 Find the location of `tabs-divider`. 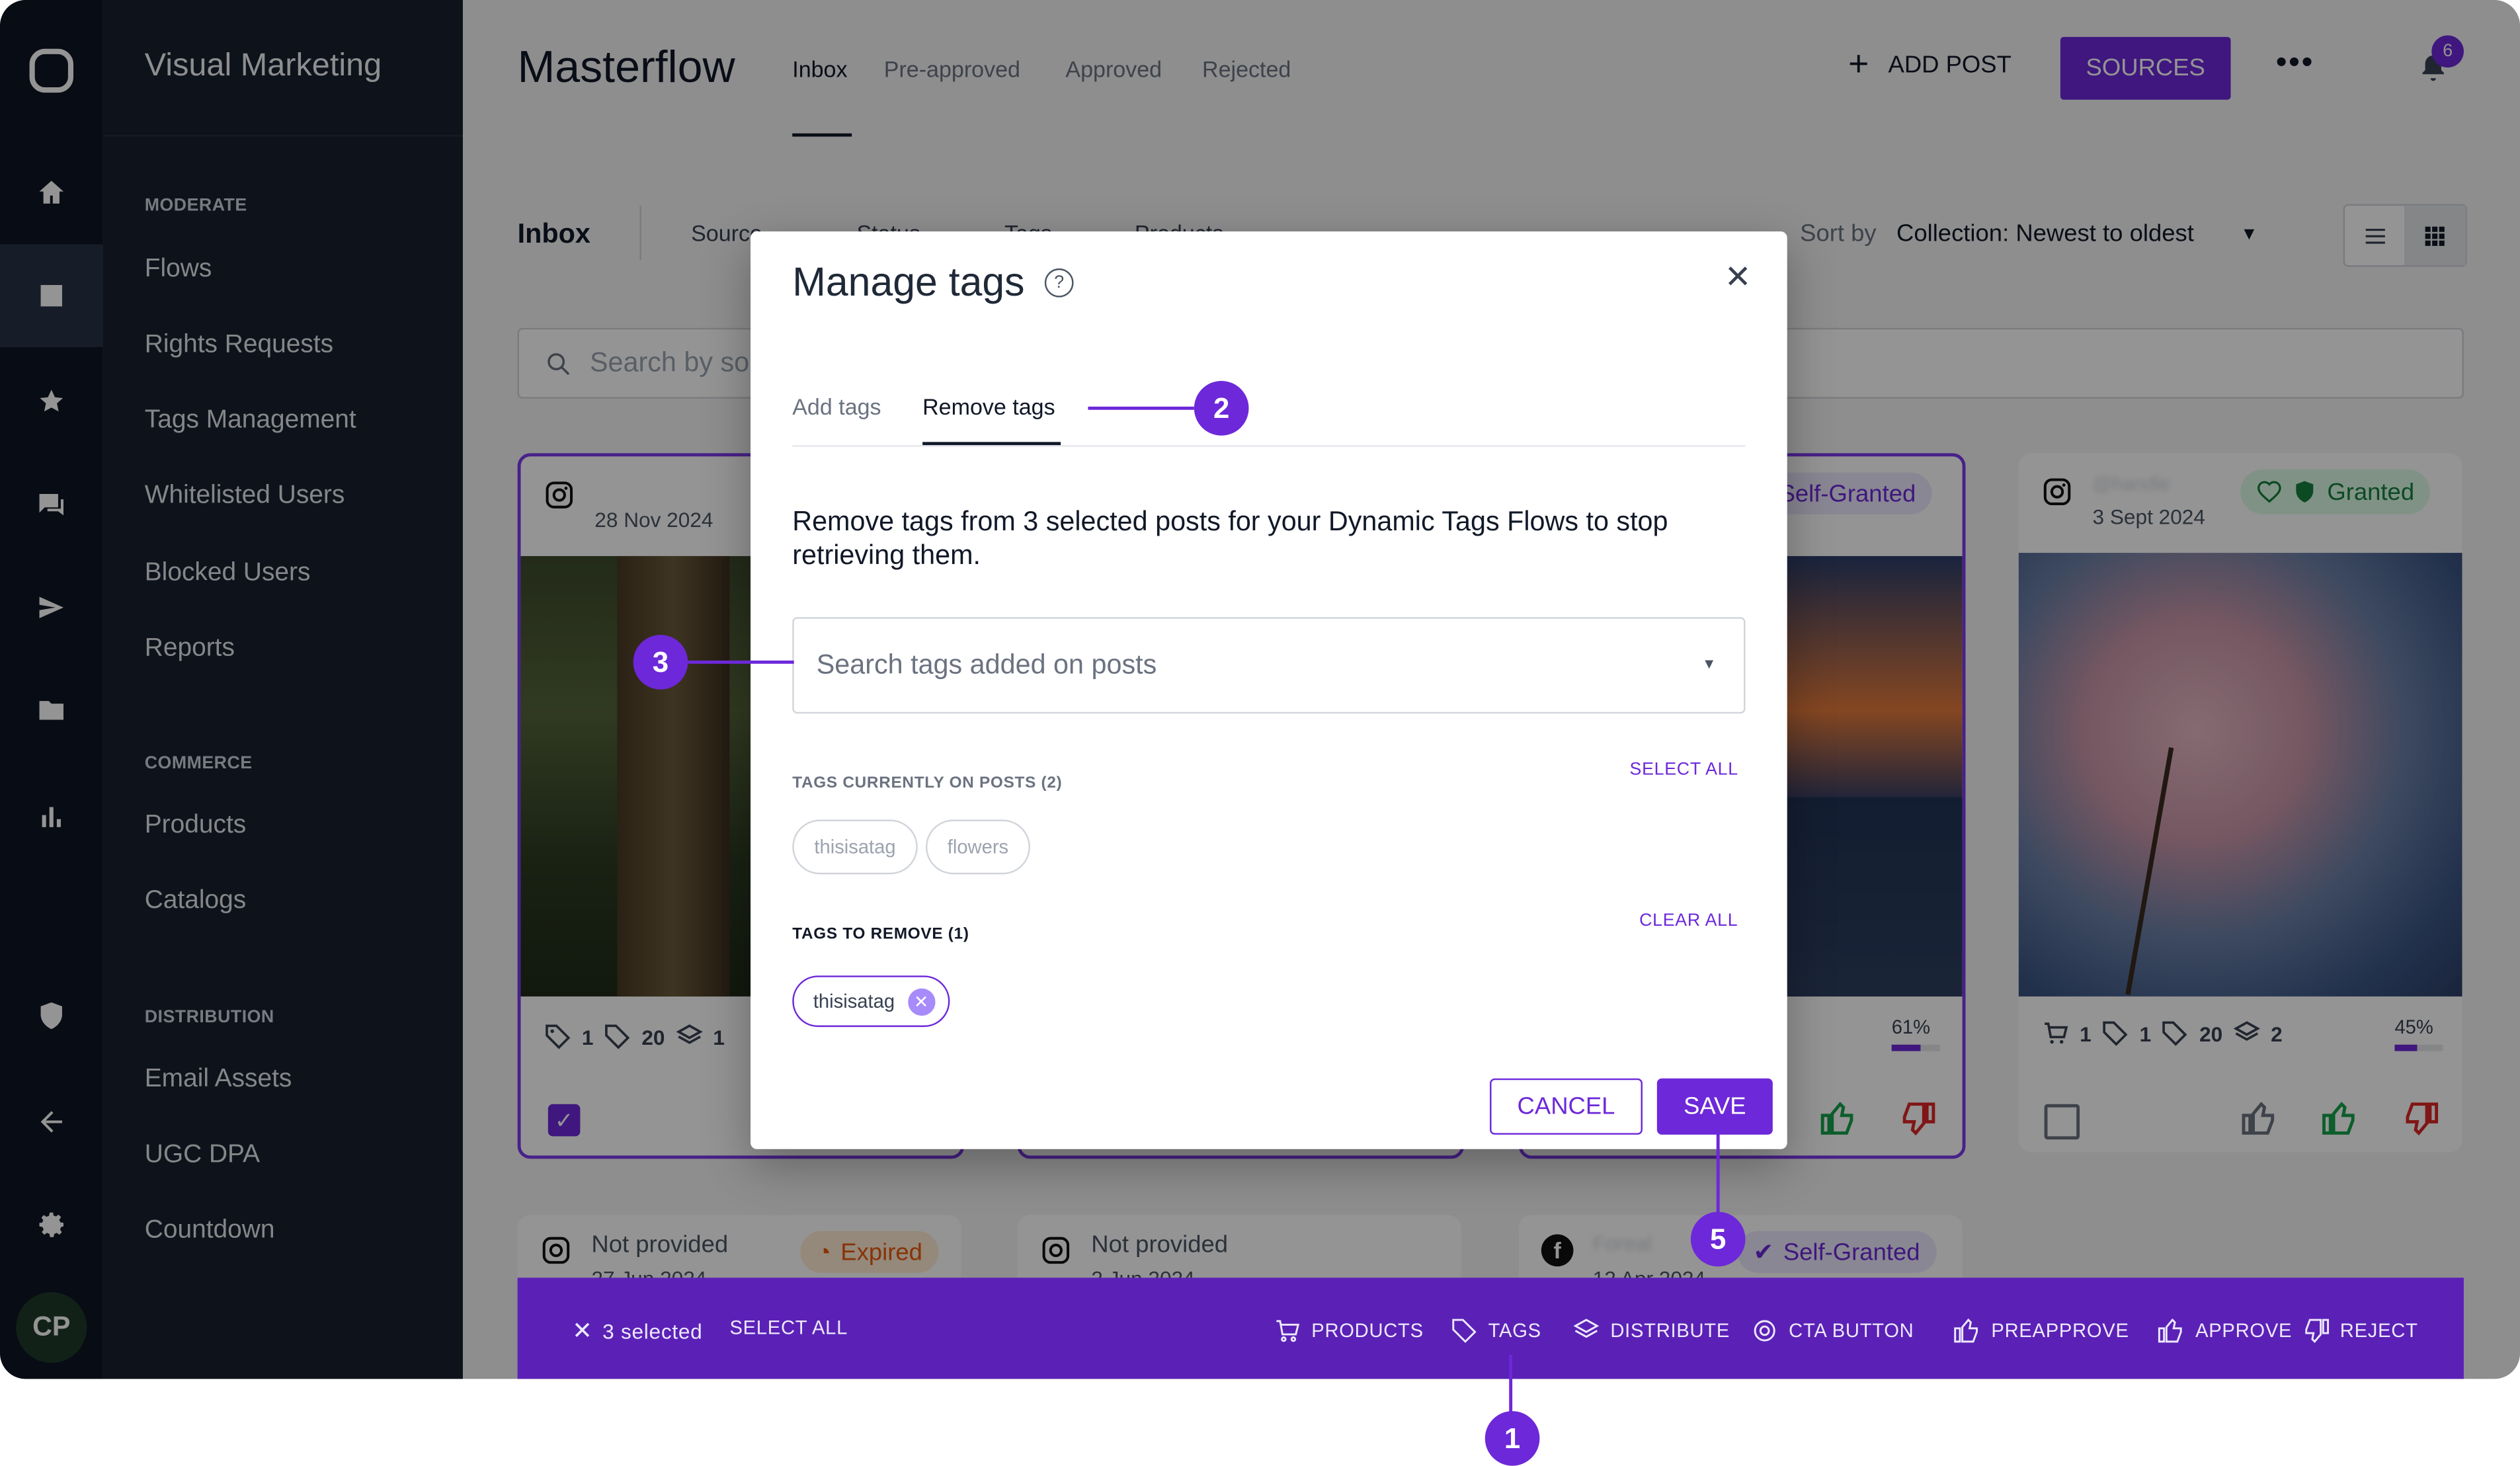

tabs-divider is located at coordinates (1269, 446).